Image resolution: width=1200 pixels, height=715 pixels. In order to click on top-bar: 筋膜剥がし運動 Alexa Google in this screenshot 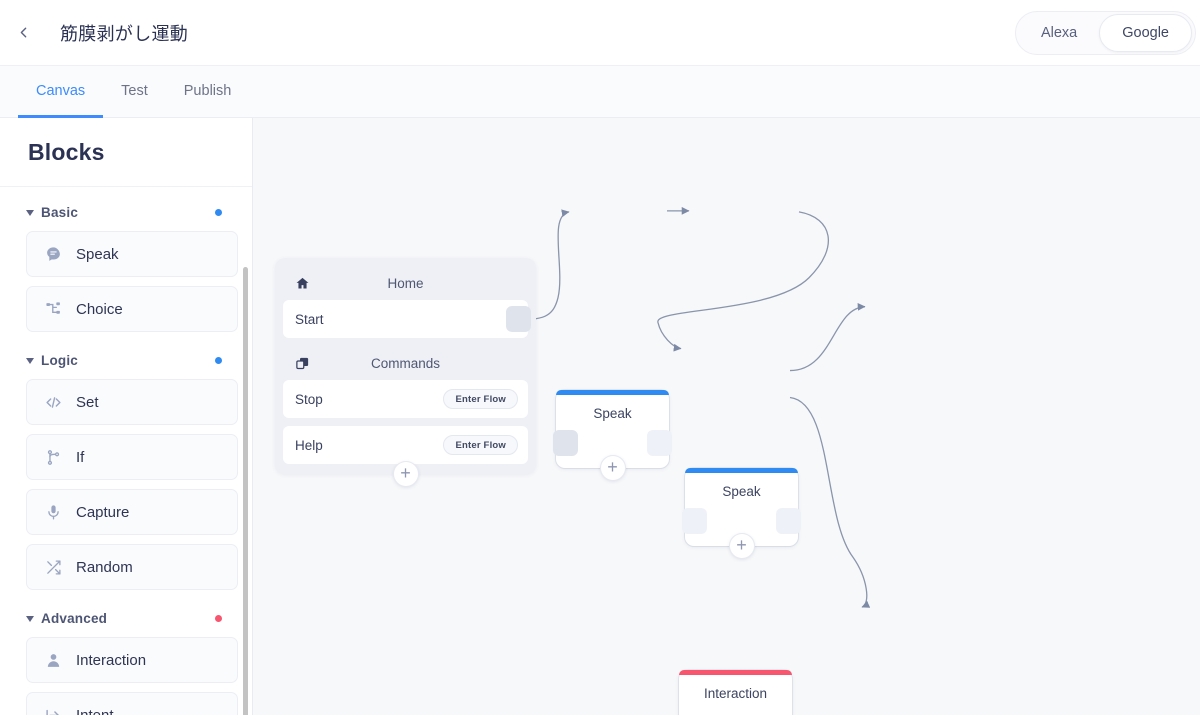, I will do `click(600, 33)`.